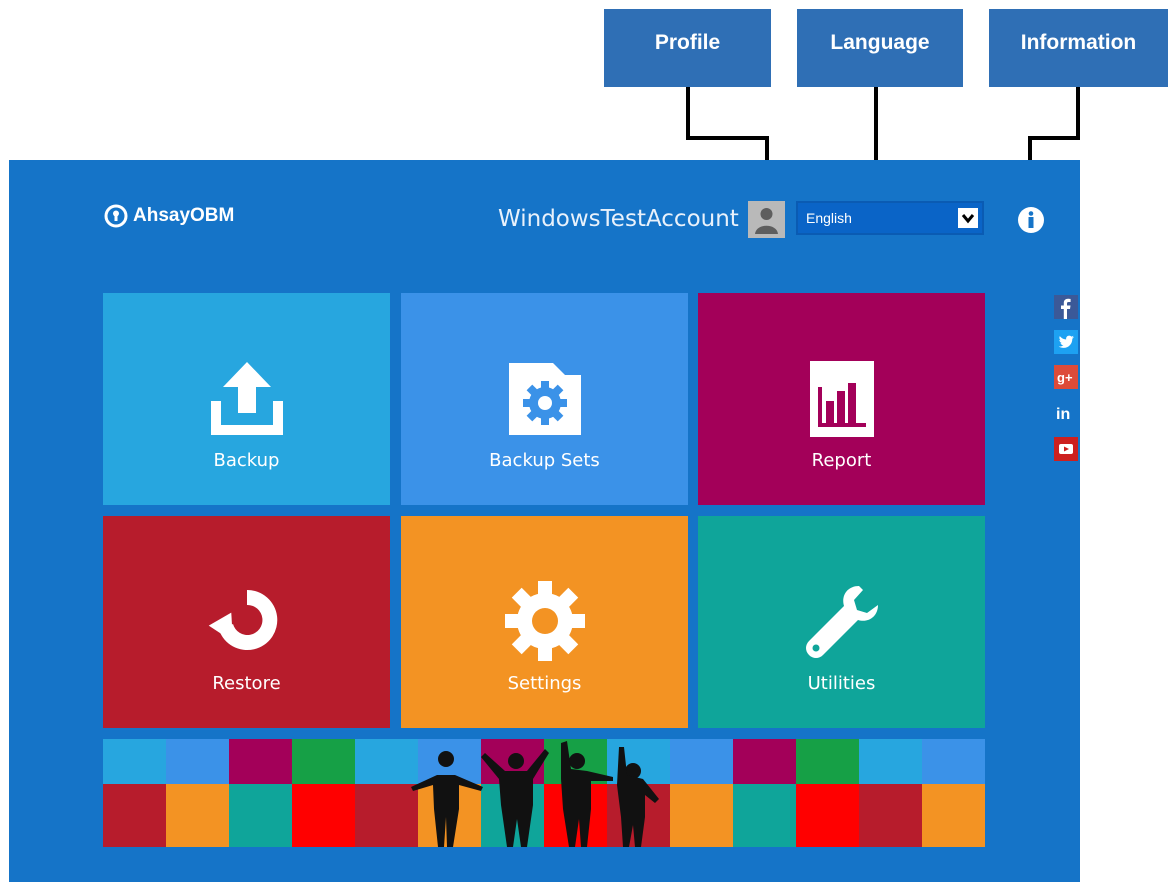 This screenshot has width=1170, height=882. Describe the element at coordinates (1066, 449) in the screenshot. I see `youtube-icon` at that location.